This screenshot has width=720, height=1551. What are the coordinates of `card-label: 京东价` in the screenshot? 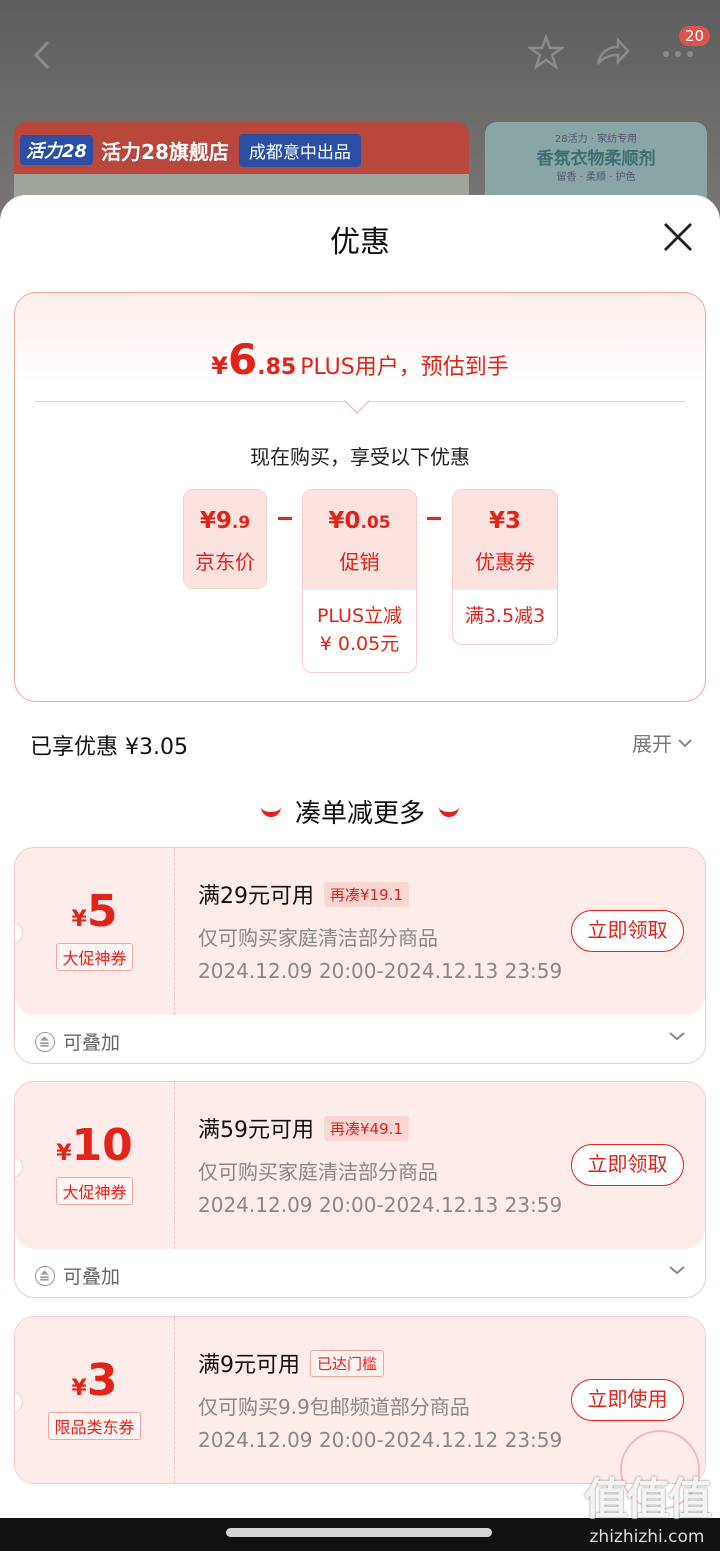 It's located at (225, 562).